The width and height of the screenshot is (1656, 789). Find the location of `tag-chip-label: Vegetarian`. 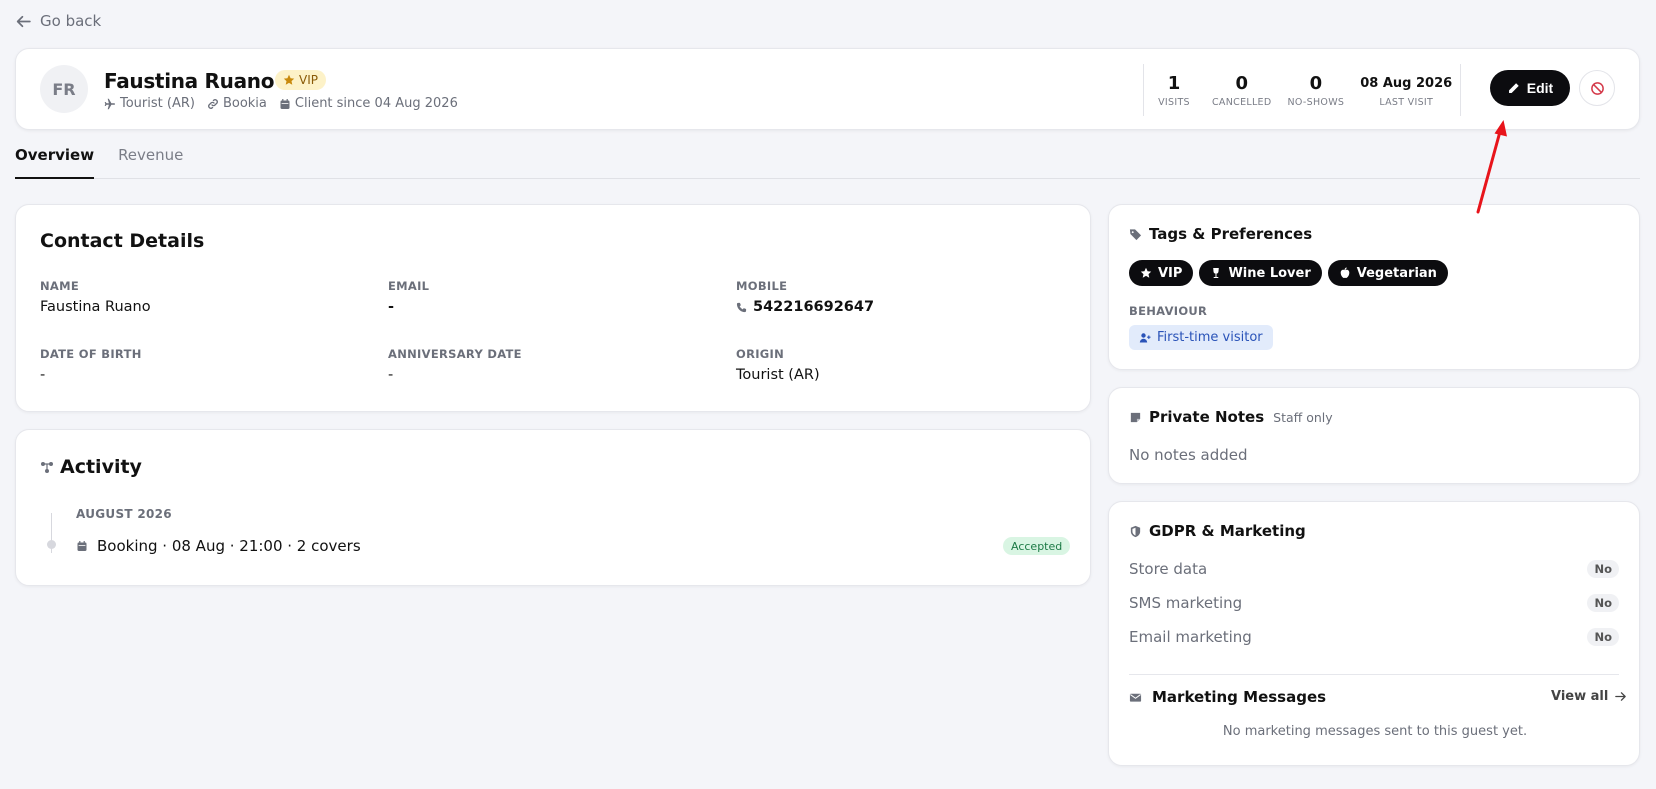

tag-chip-label: Vegetarian is located at coordinates (1396, 273).